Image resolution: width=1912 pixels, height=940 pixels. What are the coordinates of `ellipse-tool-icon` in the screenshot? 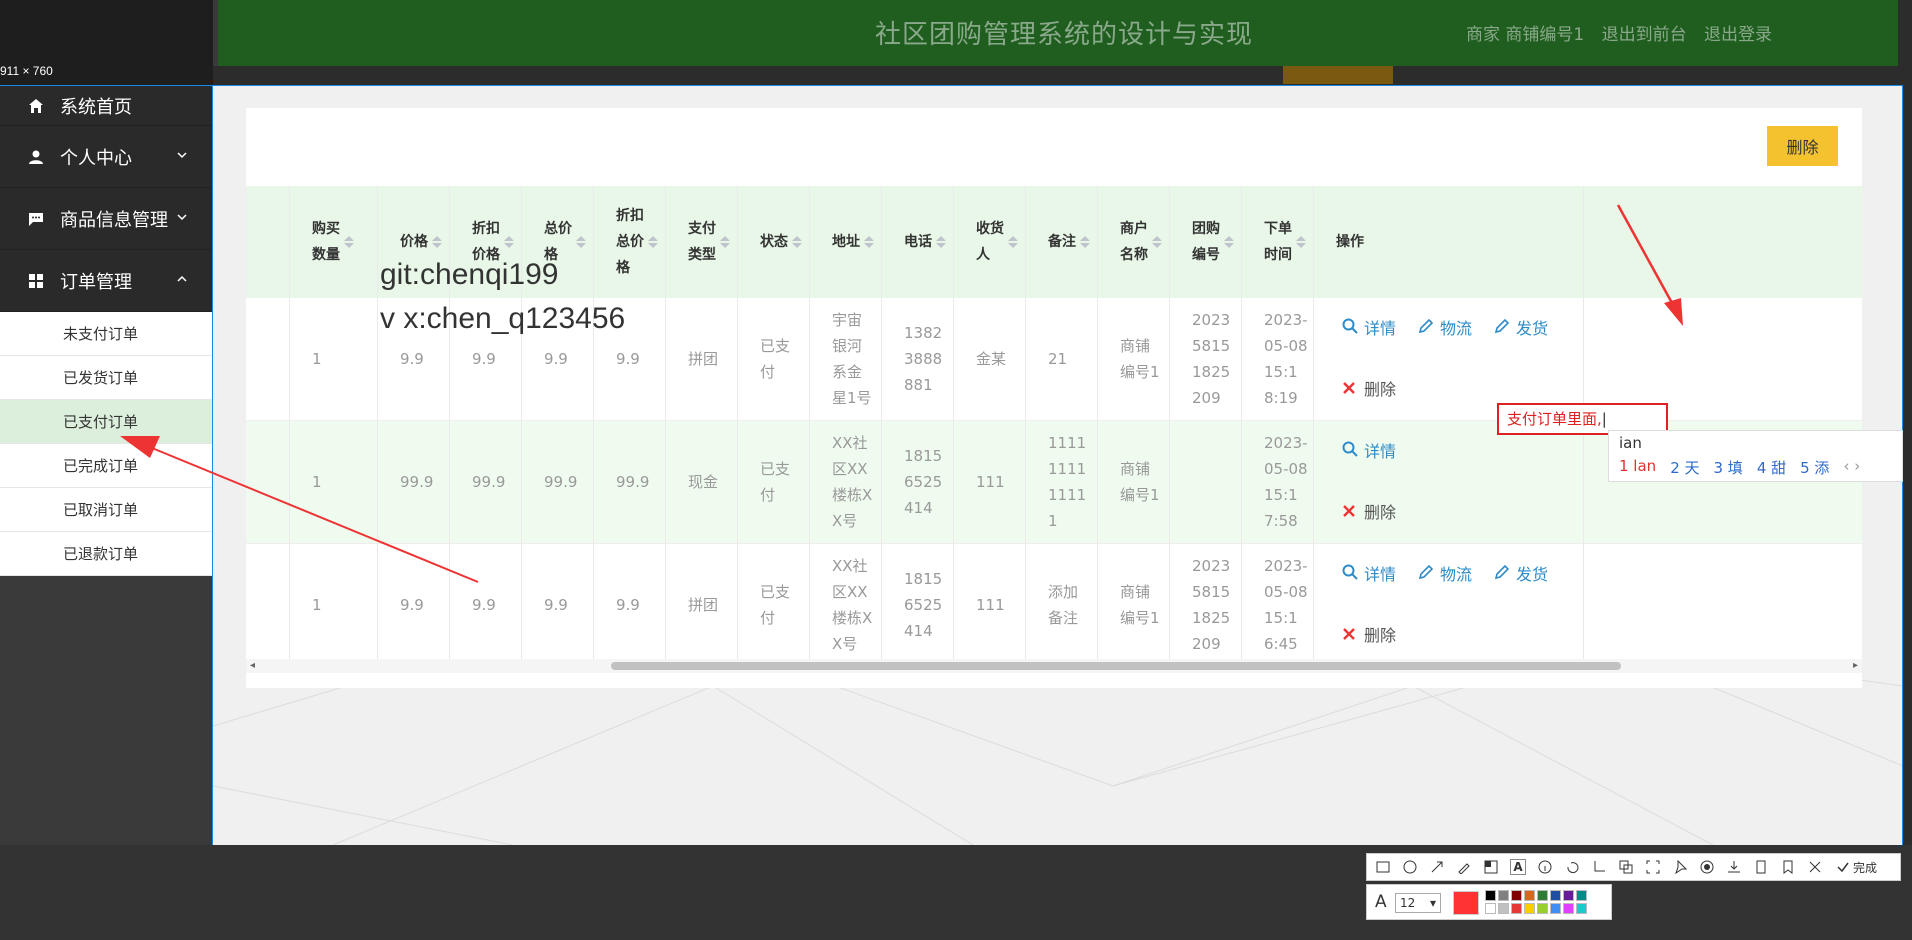 It's located at (1410, 867).